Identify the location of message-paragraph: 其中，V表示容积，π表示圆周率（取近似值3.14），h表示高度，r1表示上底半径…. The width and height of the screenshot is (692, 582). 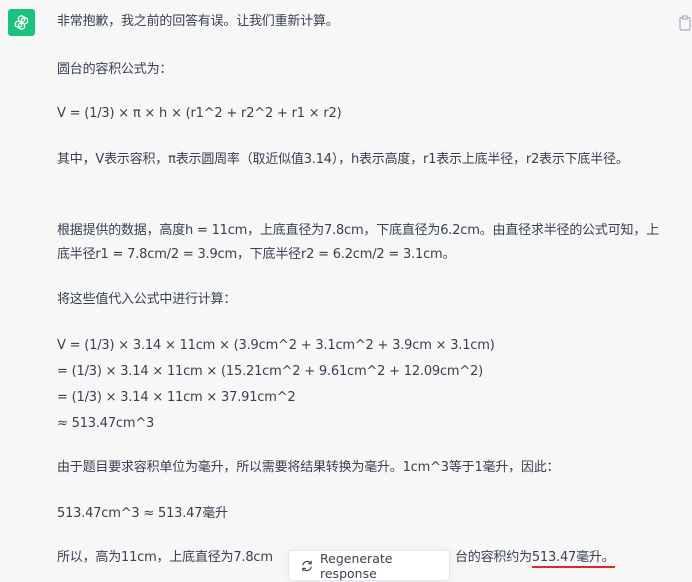
(343, 159).